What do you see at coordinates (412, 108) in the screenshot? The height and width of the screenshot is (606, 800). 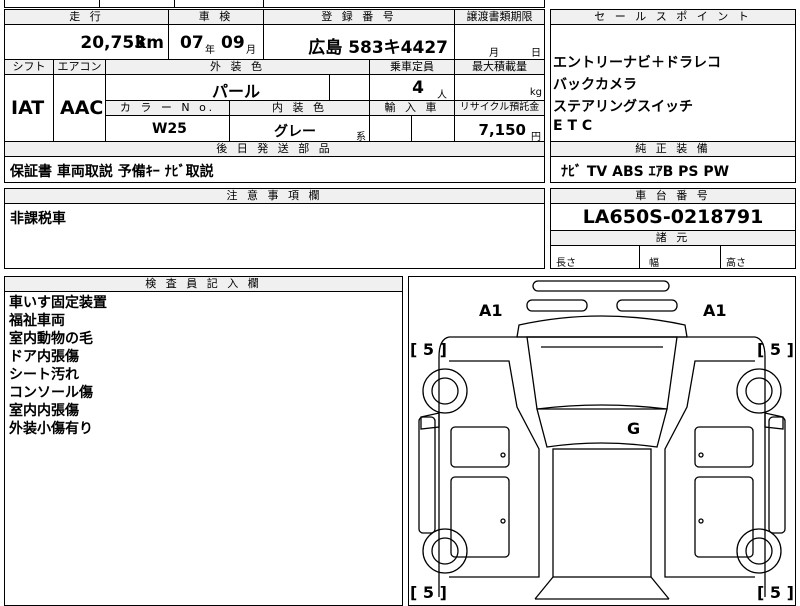 I see `import-header: 輸 入 車` at bounding box center [412, 108].